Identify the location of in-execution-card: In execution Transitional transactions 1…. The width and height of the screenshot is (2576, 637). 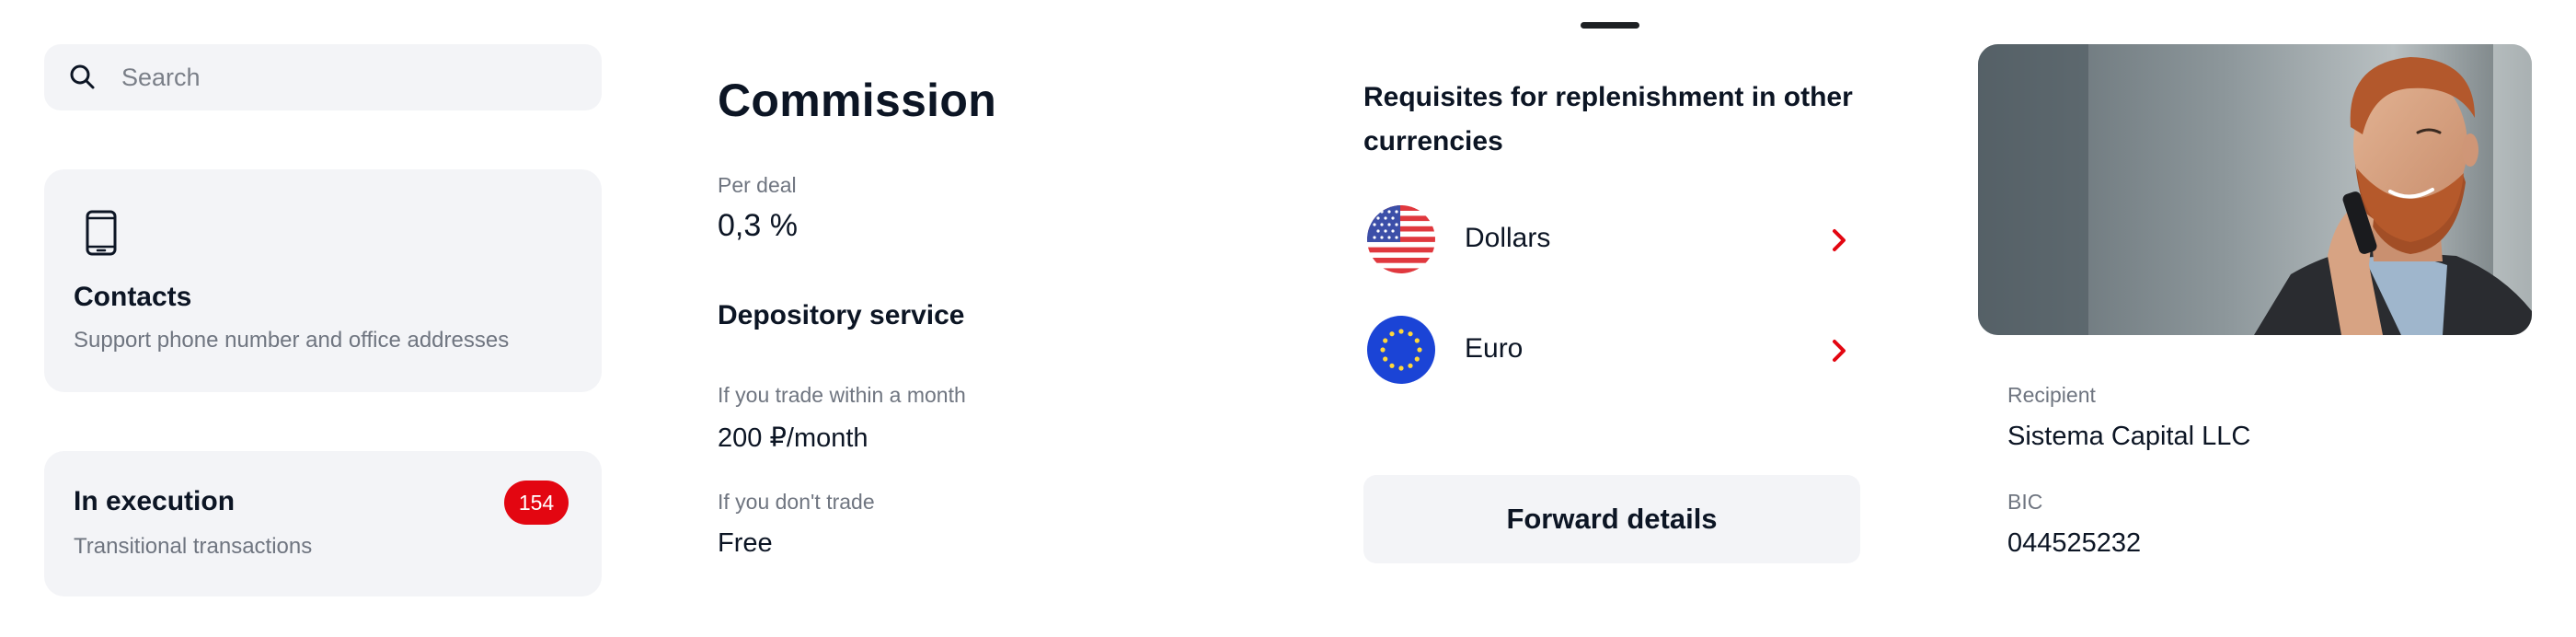
(323, 523).